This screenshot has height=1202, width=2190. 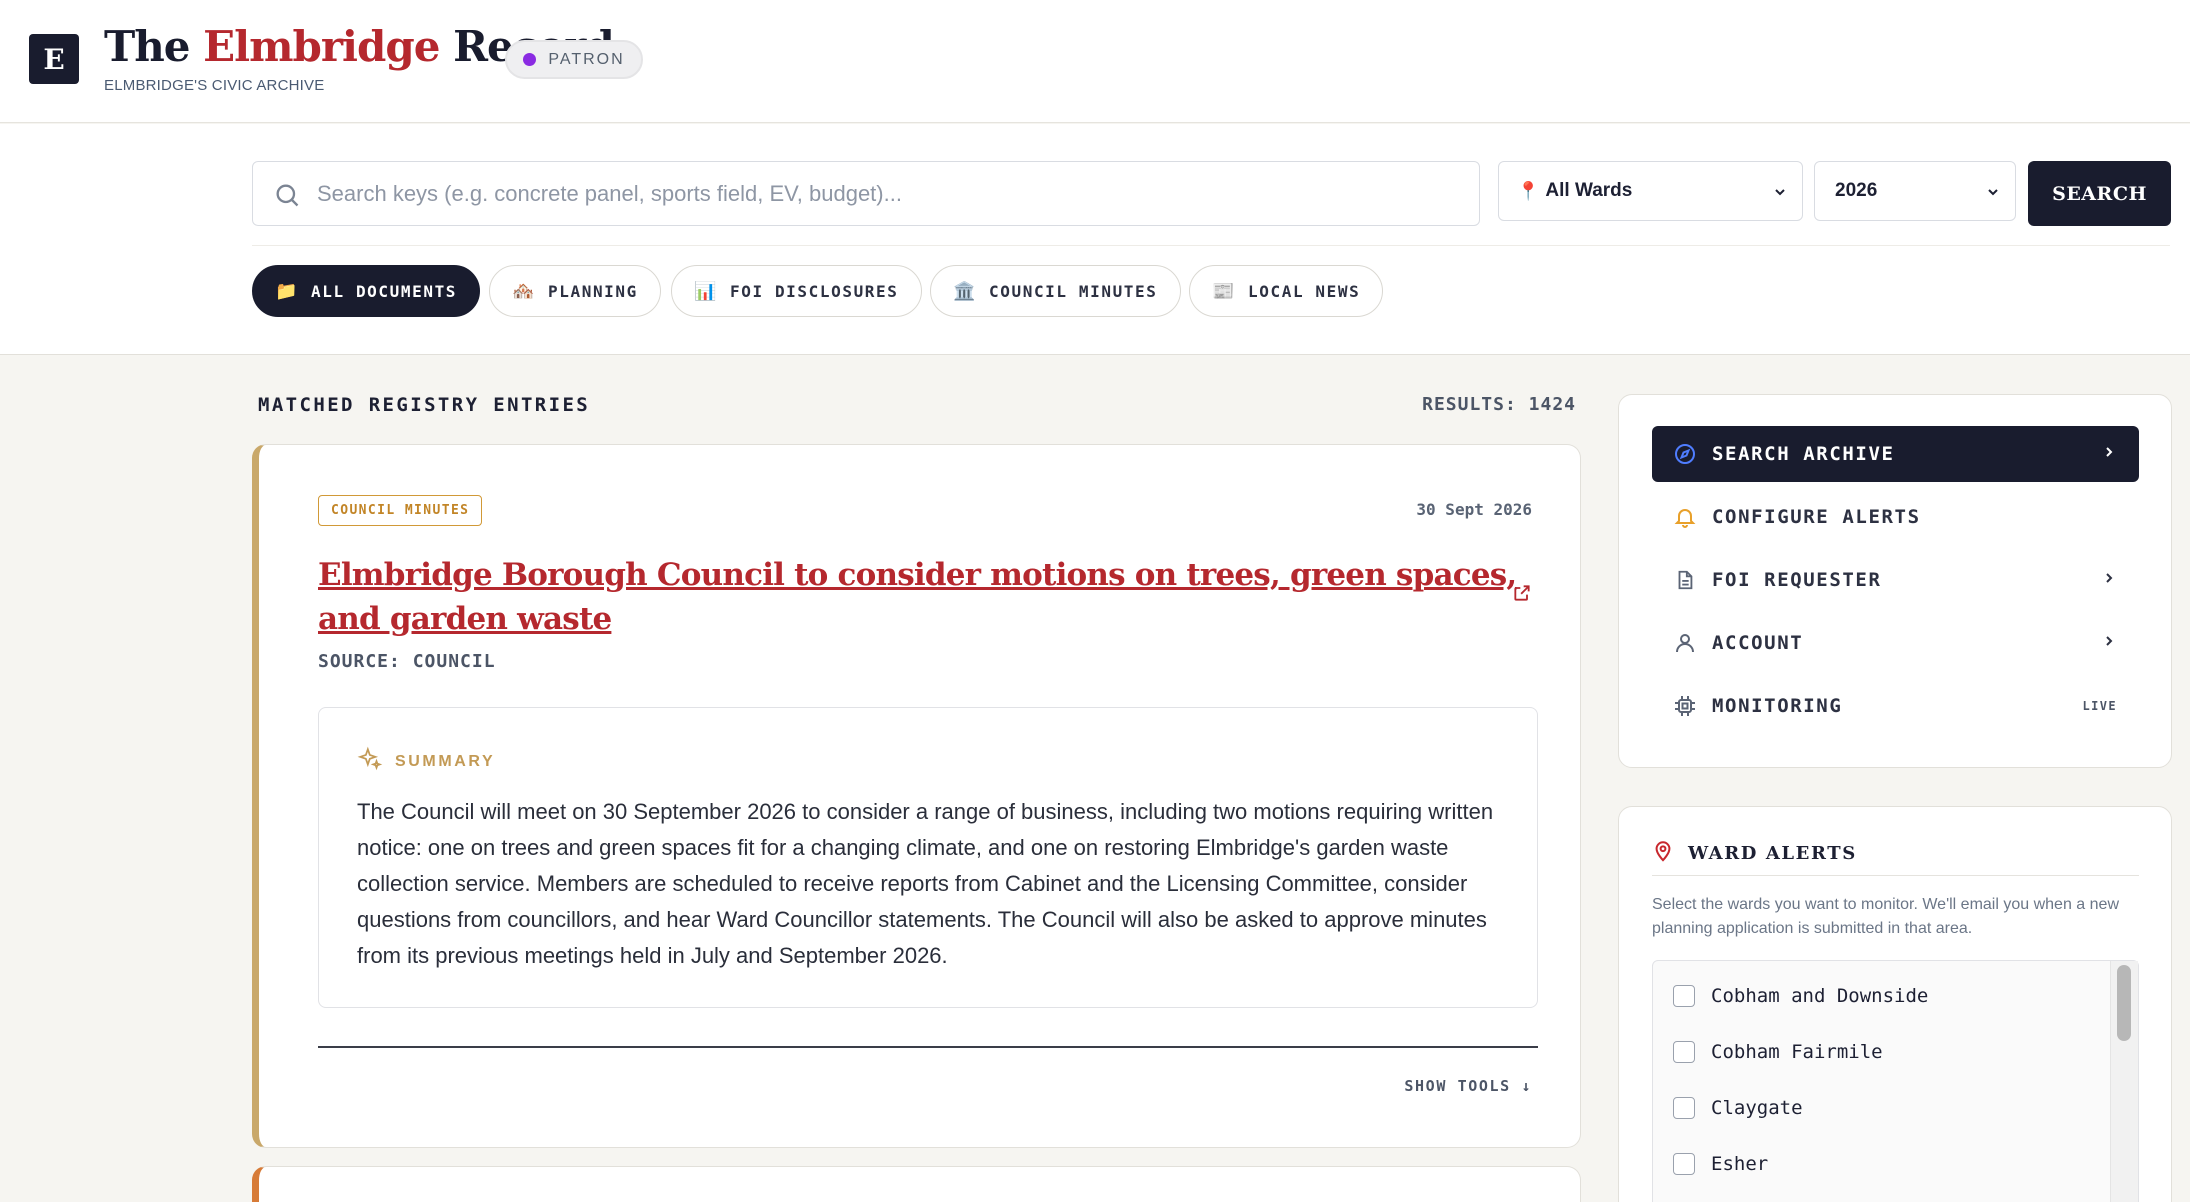 I want to click on live-badge: LIVE, so click(x=2099, y=706).